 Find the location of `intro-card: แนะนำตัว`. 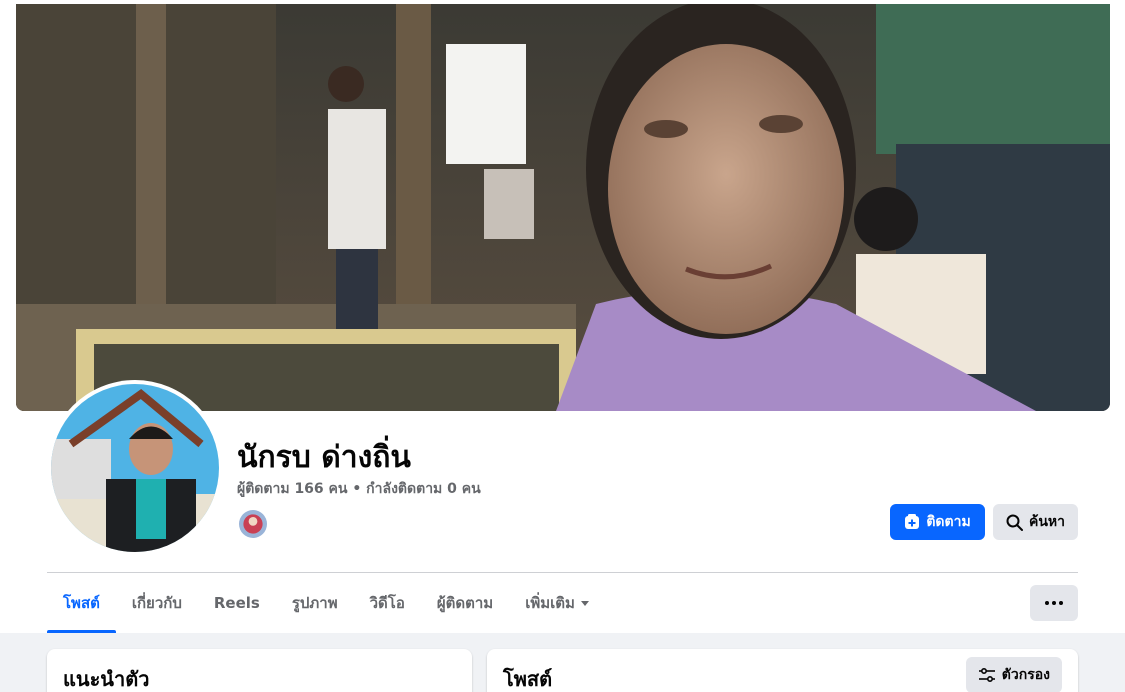

intro-card: แนะนำตัว is located at coordinates (259, 670).